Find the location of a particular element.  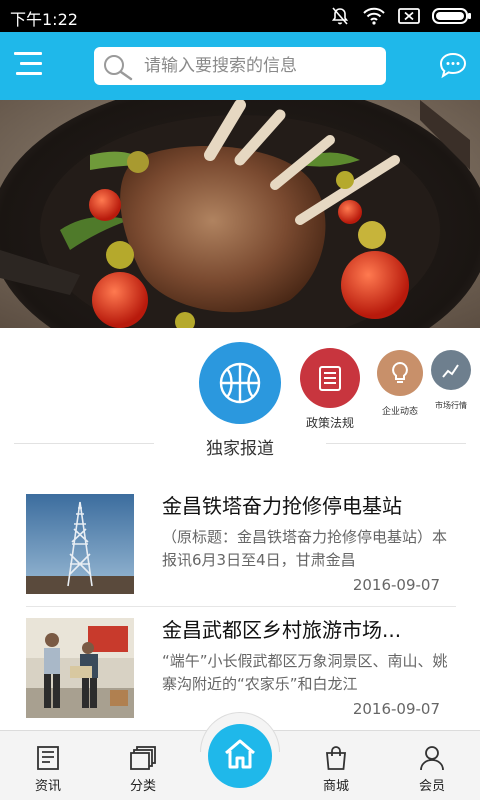

home-button is located at coordinates (240, 756).